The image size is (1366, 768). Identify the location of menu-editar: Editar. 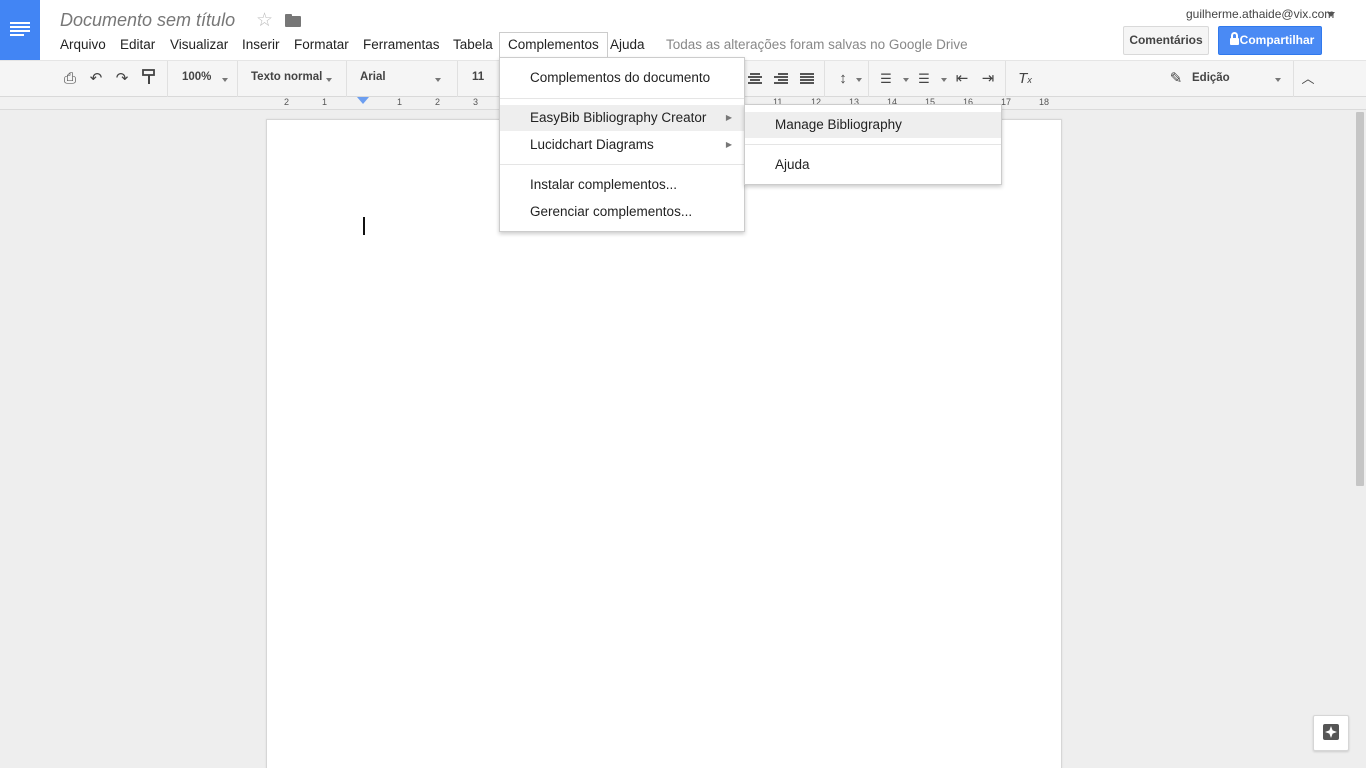
(137, 45).